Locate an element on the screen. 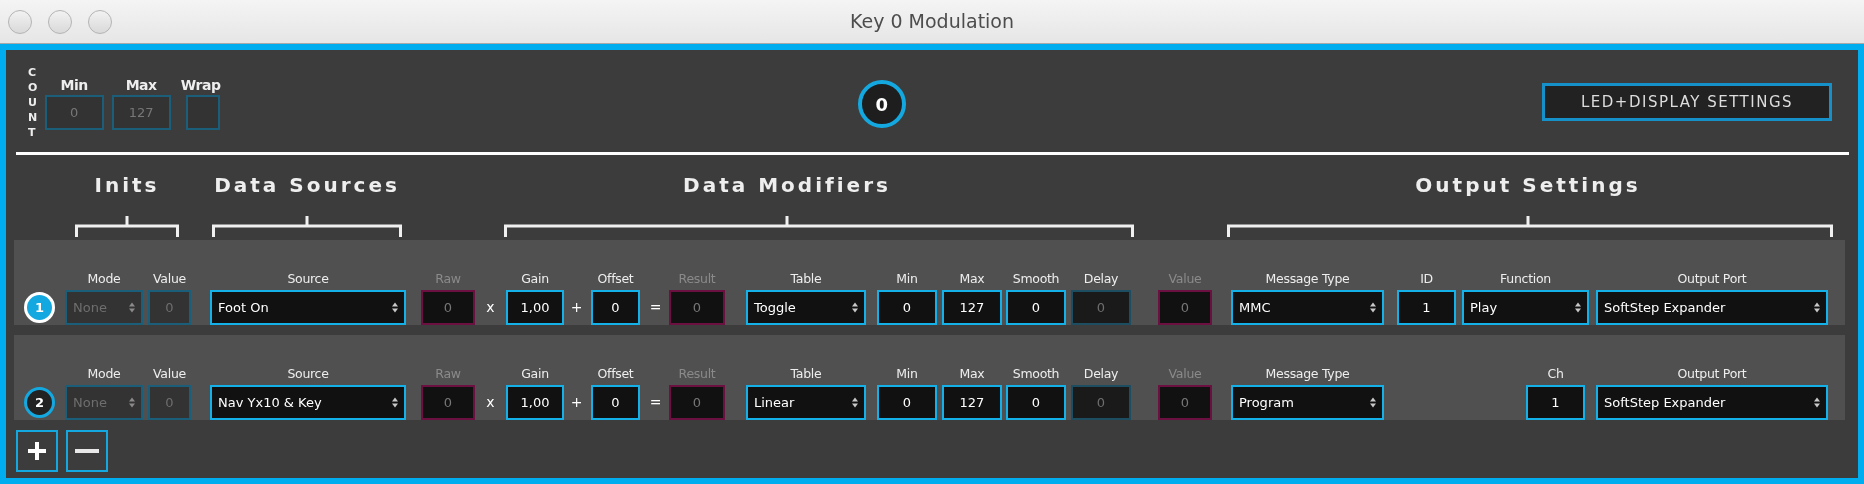  counter-display: 0 is located at coordinates (881, 104).